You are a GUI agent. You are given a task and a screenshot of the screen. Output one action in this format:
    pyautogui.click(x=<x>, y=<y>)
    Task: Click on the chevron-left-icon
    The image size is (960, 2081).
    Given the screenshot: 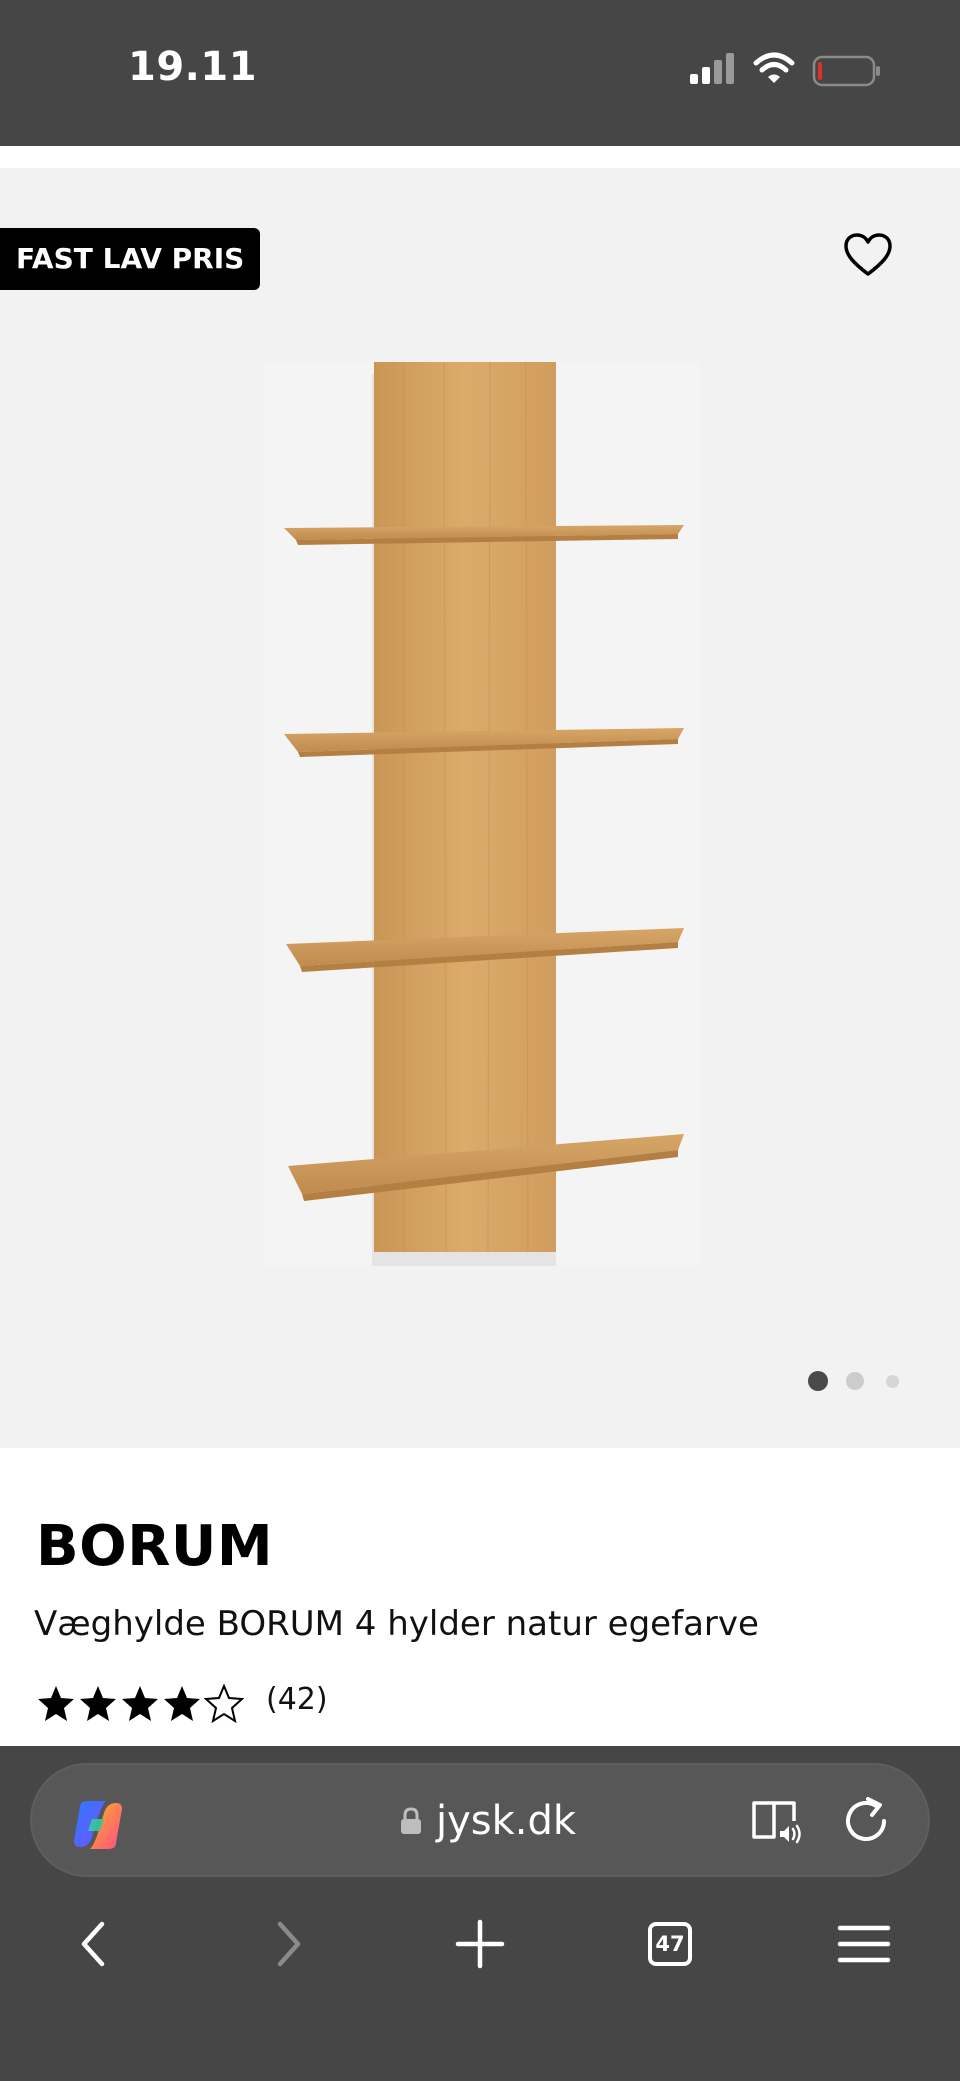 What is the action you would take?
    pyautogui.click(x=94, y=1944)
    